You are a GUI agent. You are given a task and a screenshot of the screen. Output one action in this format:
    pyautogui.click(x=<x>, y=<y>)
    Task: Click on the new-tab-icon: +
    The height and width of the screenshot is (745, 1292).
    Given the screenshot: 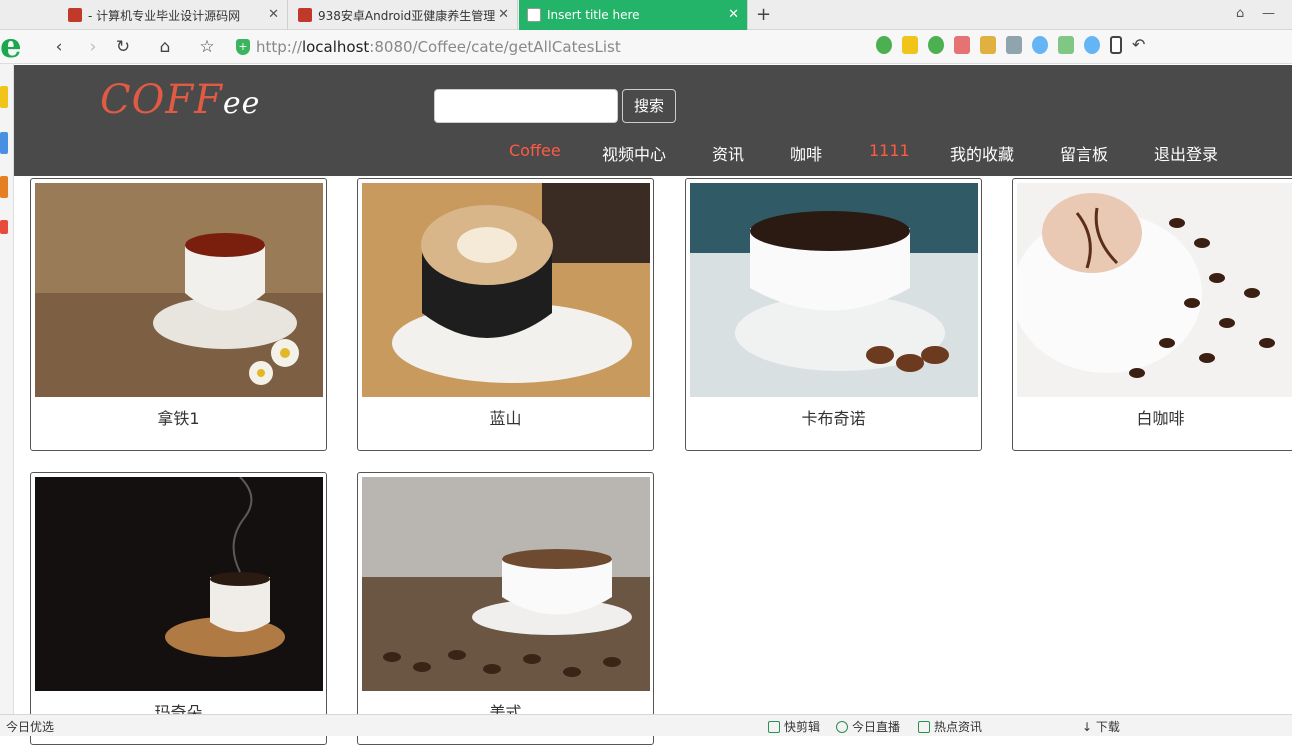 What is the action you would take?
    pyautogui.click(x=763, y=14)
    